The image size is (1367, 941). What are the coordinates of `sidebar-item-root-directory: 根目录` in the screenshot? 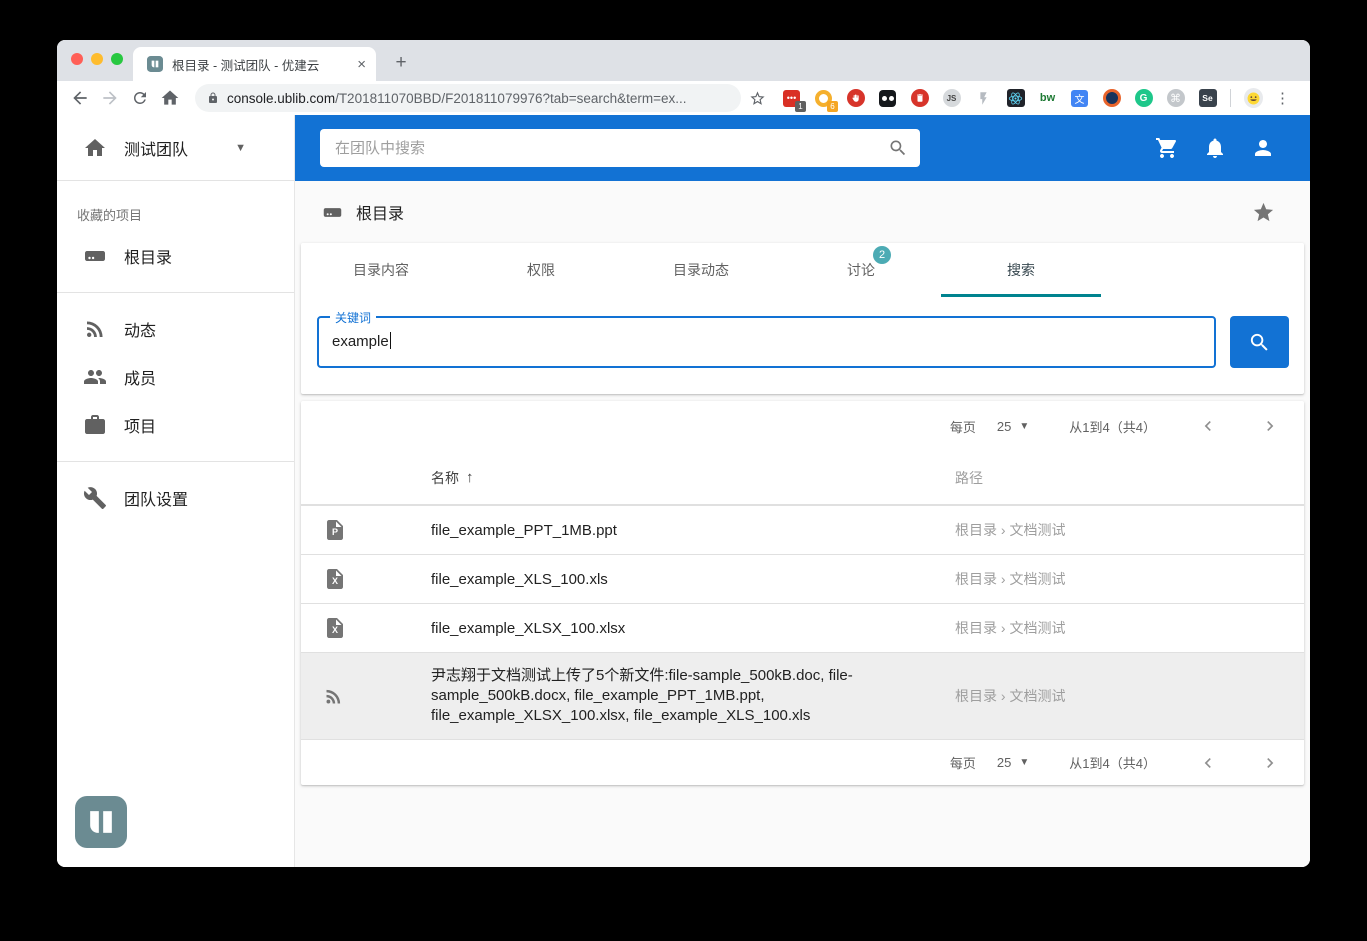 It's located at (175, 256).